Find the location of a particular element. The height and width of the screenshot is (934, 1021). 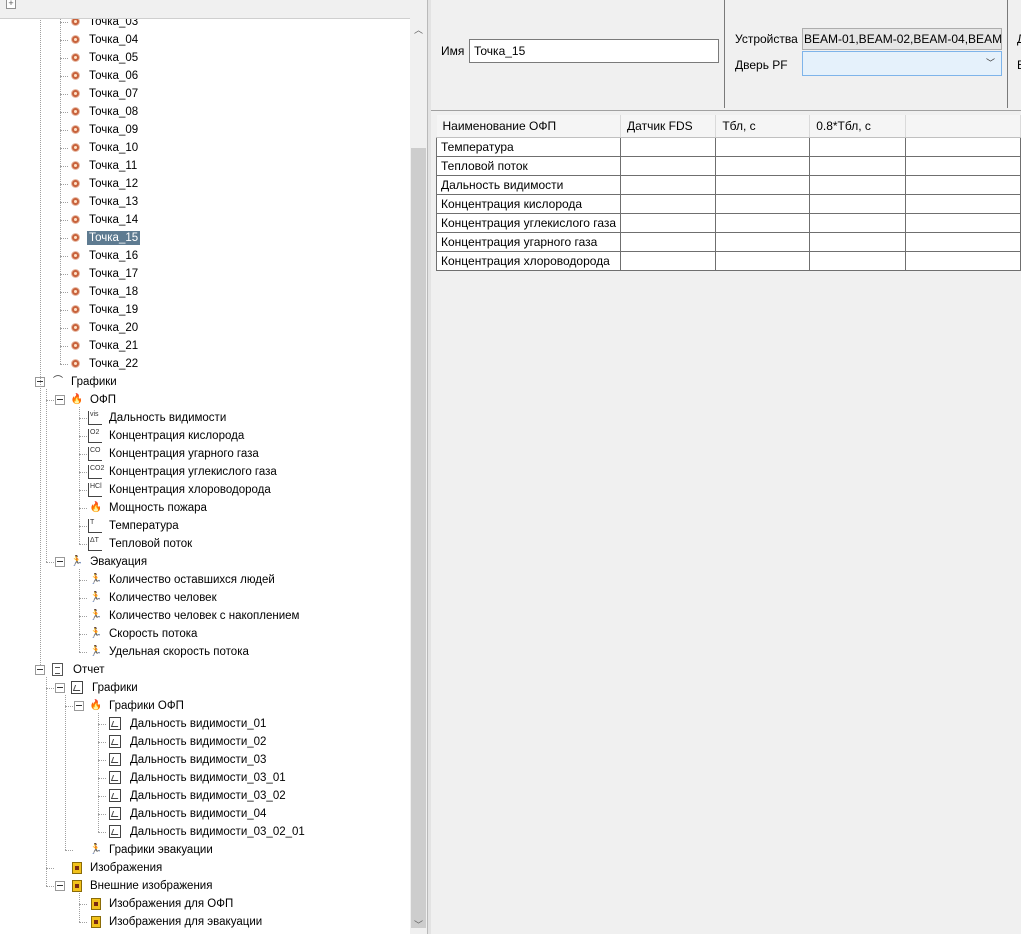

tree-item-point: Точка_10 is located at coordinates (205, 148).